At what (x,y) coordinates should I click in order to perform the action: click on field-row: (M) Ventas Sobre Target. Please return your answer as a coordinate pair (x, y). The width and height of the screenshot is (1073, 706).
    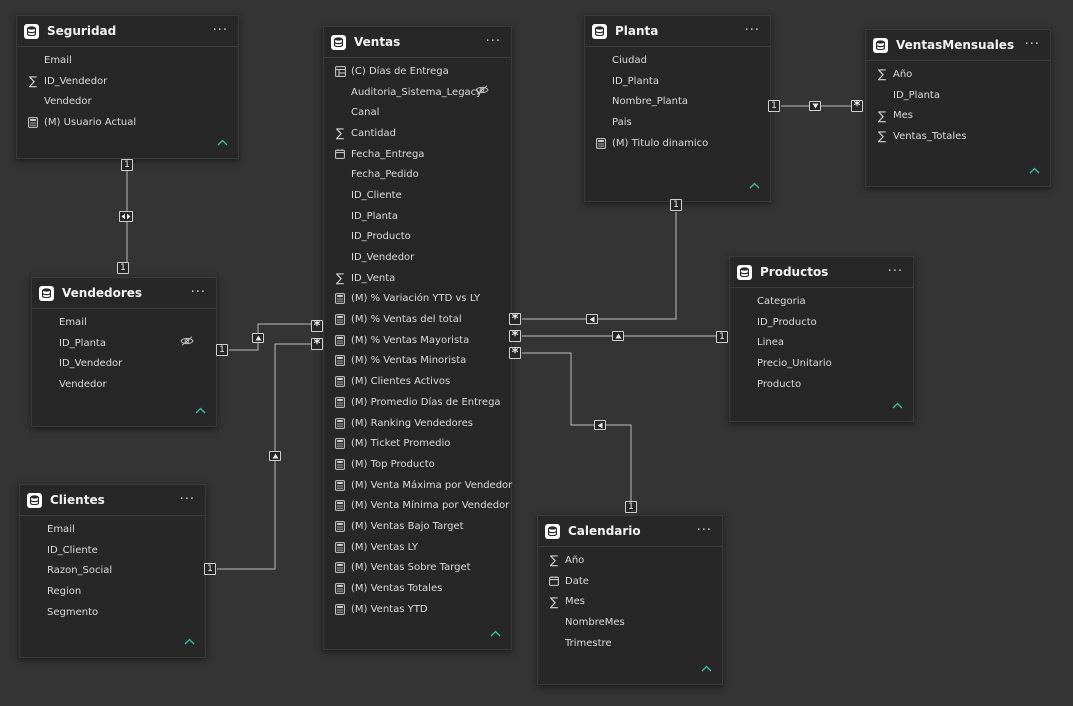
    Looking at the image, I should click on (417, 568).